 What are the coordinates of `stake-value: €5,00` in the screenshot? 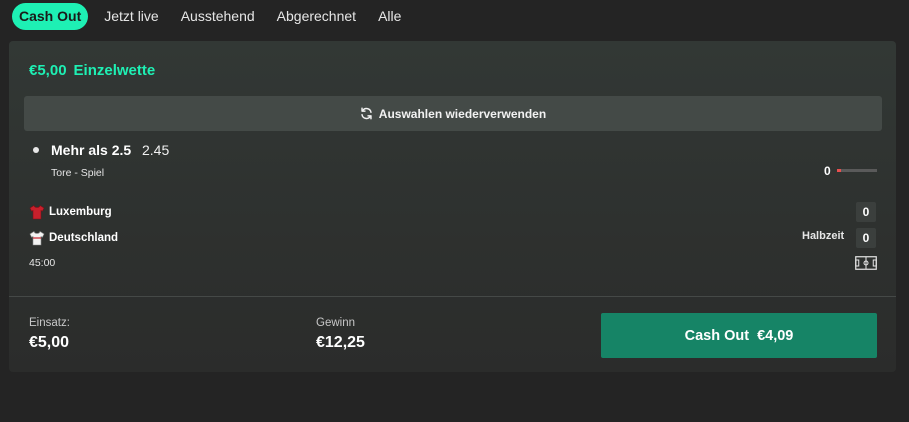 It's located at (49, 342).